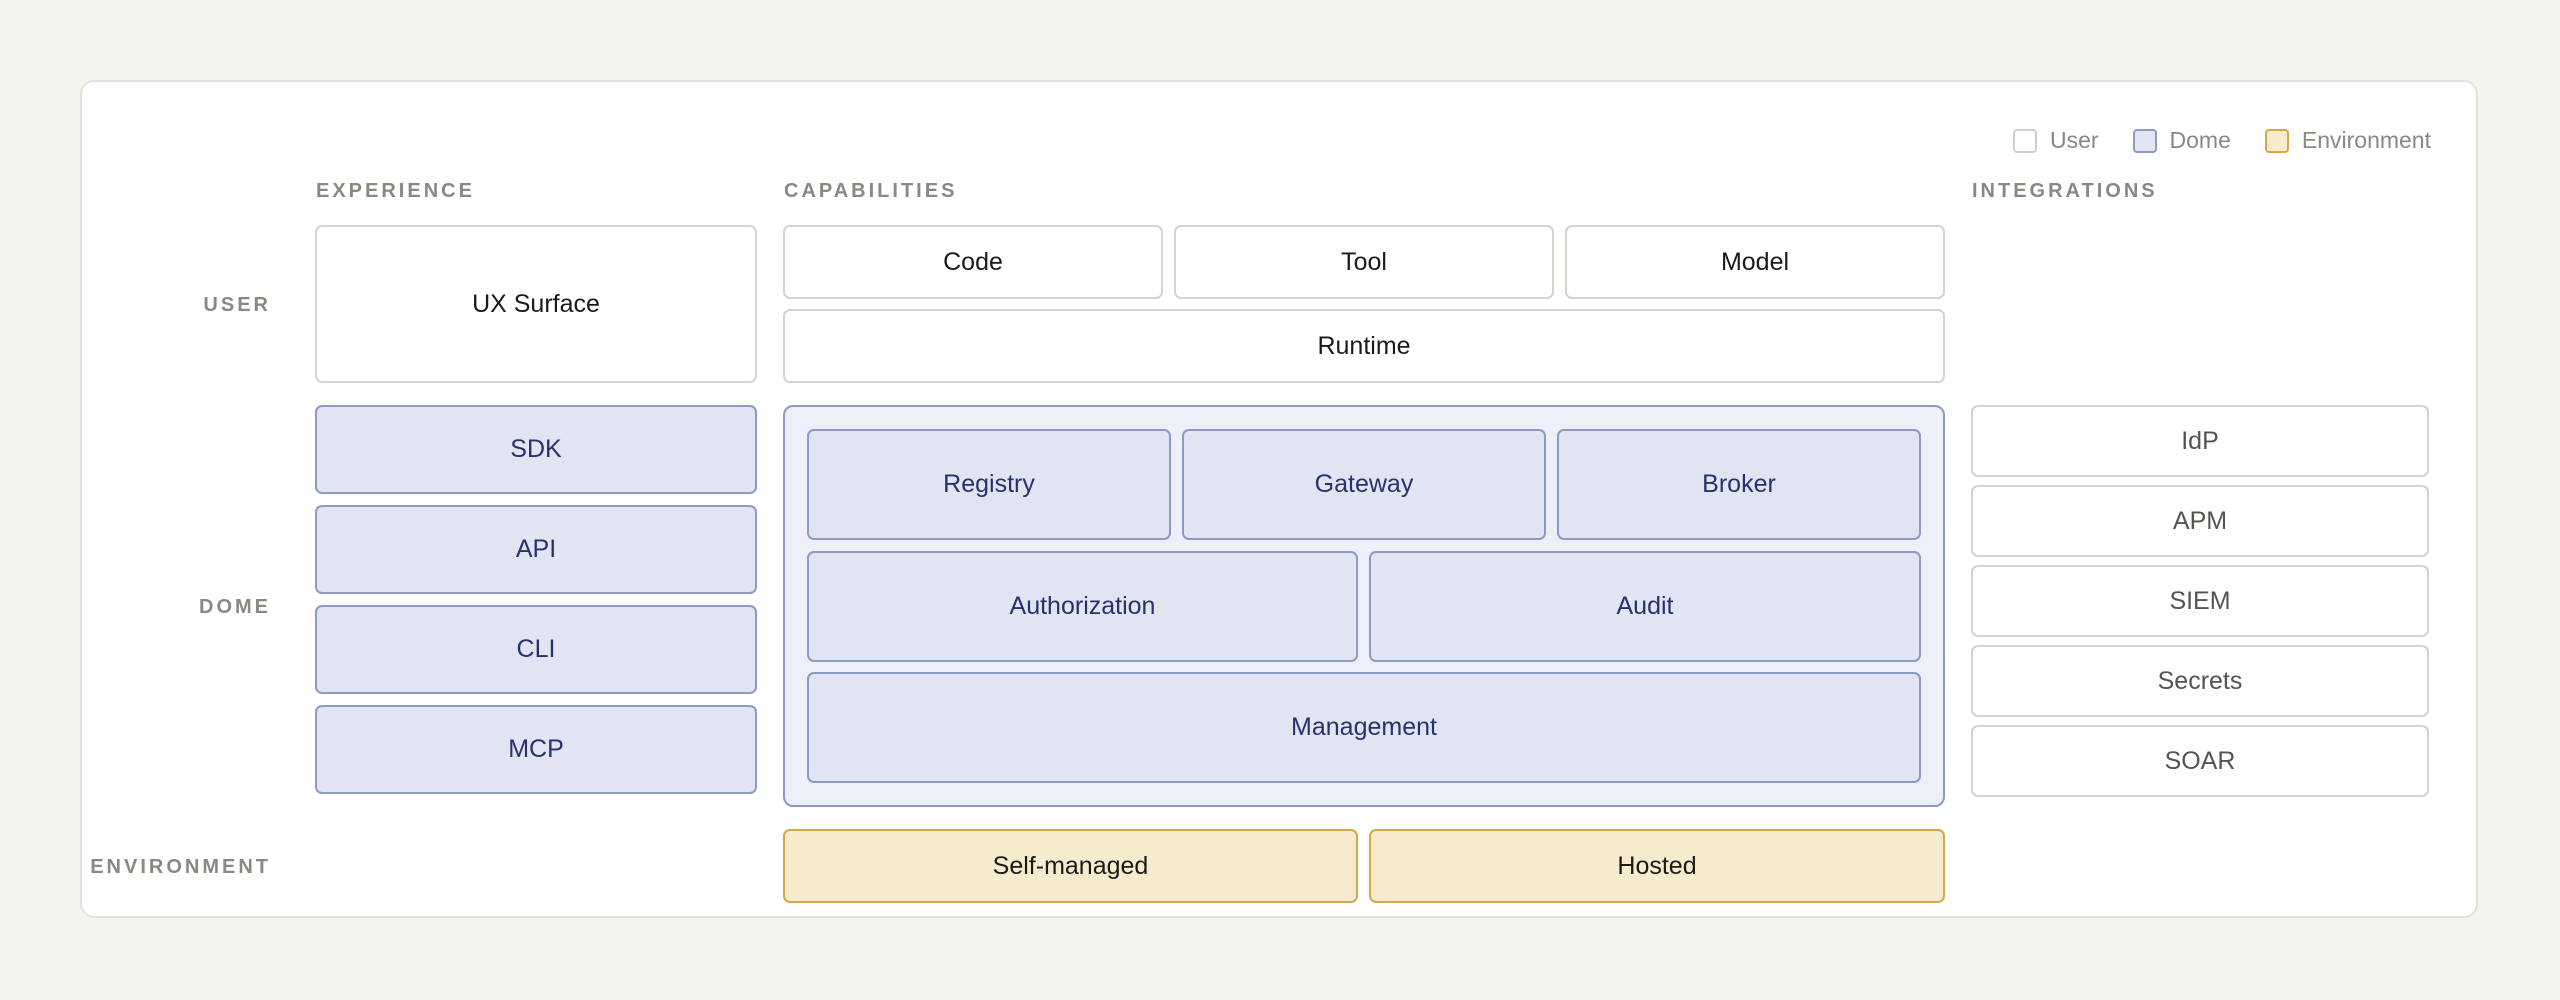  Describe the element at coordinates (2144, 140) in the screenshot. I see `legend-swatch-dome` at that location.